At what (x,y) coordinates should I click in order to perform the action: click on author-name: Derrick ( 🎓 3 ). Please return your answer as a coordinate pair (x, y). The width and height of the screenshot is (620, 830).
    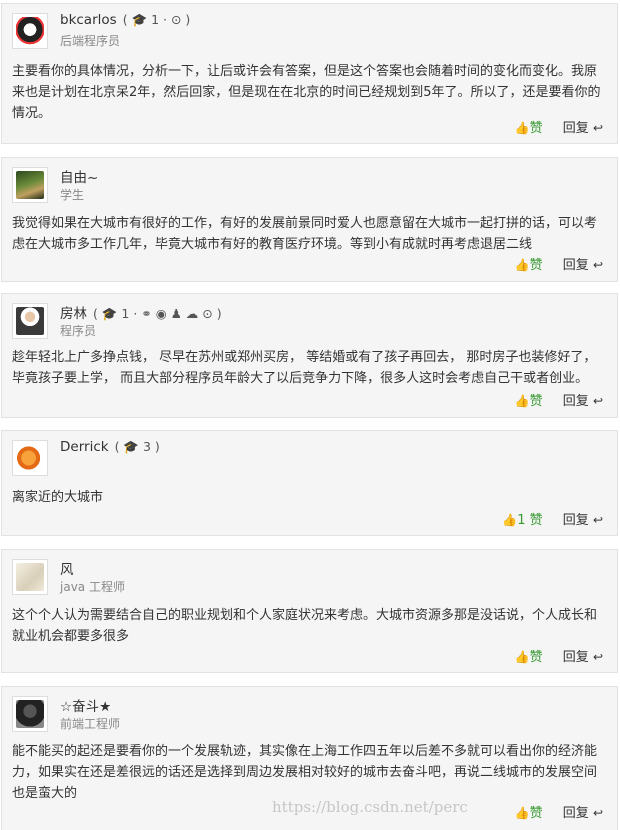
    Looking at the image, I should click on (110, 447).